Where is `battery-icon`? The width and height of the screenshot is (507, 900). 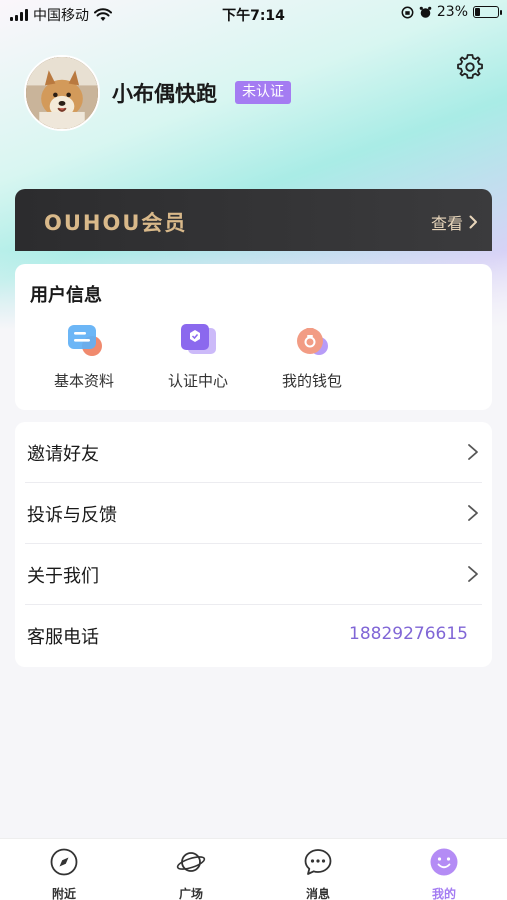 battery-icon is located at coordinates (487, 12).